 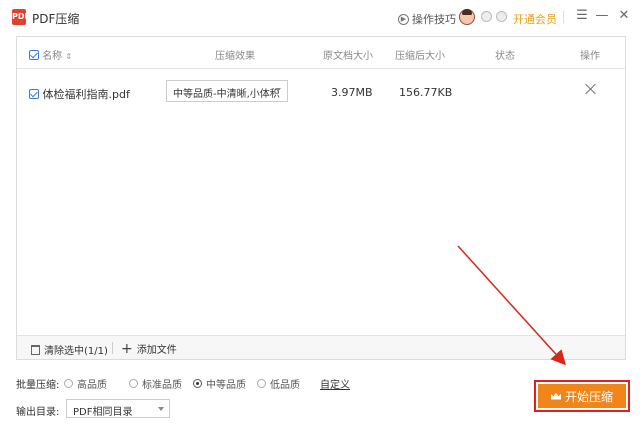 I want to click on row-new-size: 156.77KB, so click(x=426, y=92).